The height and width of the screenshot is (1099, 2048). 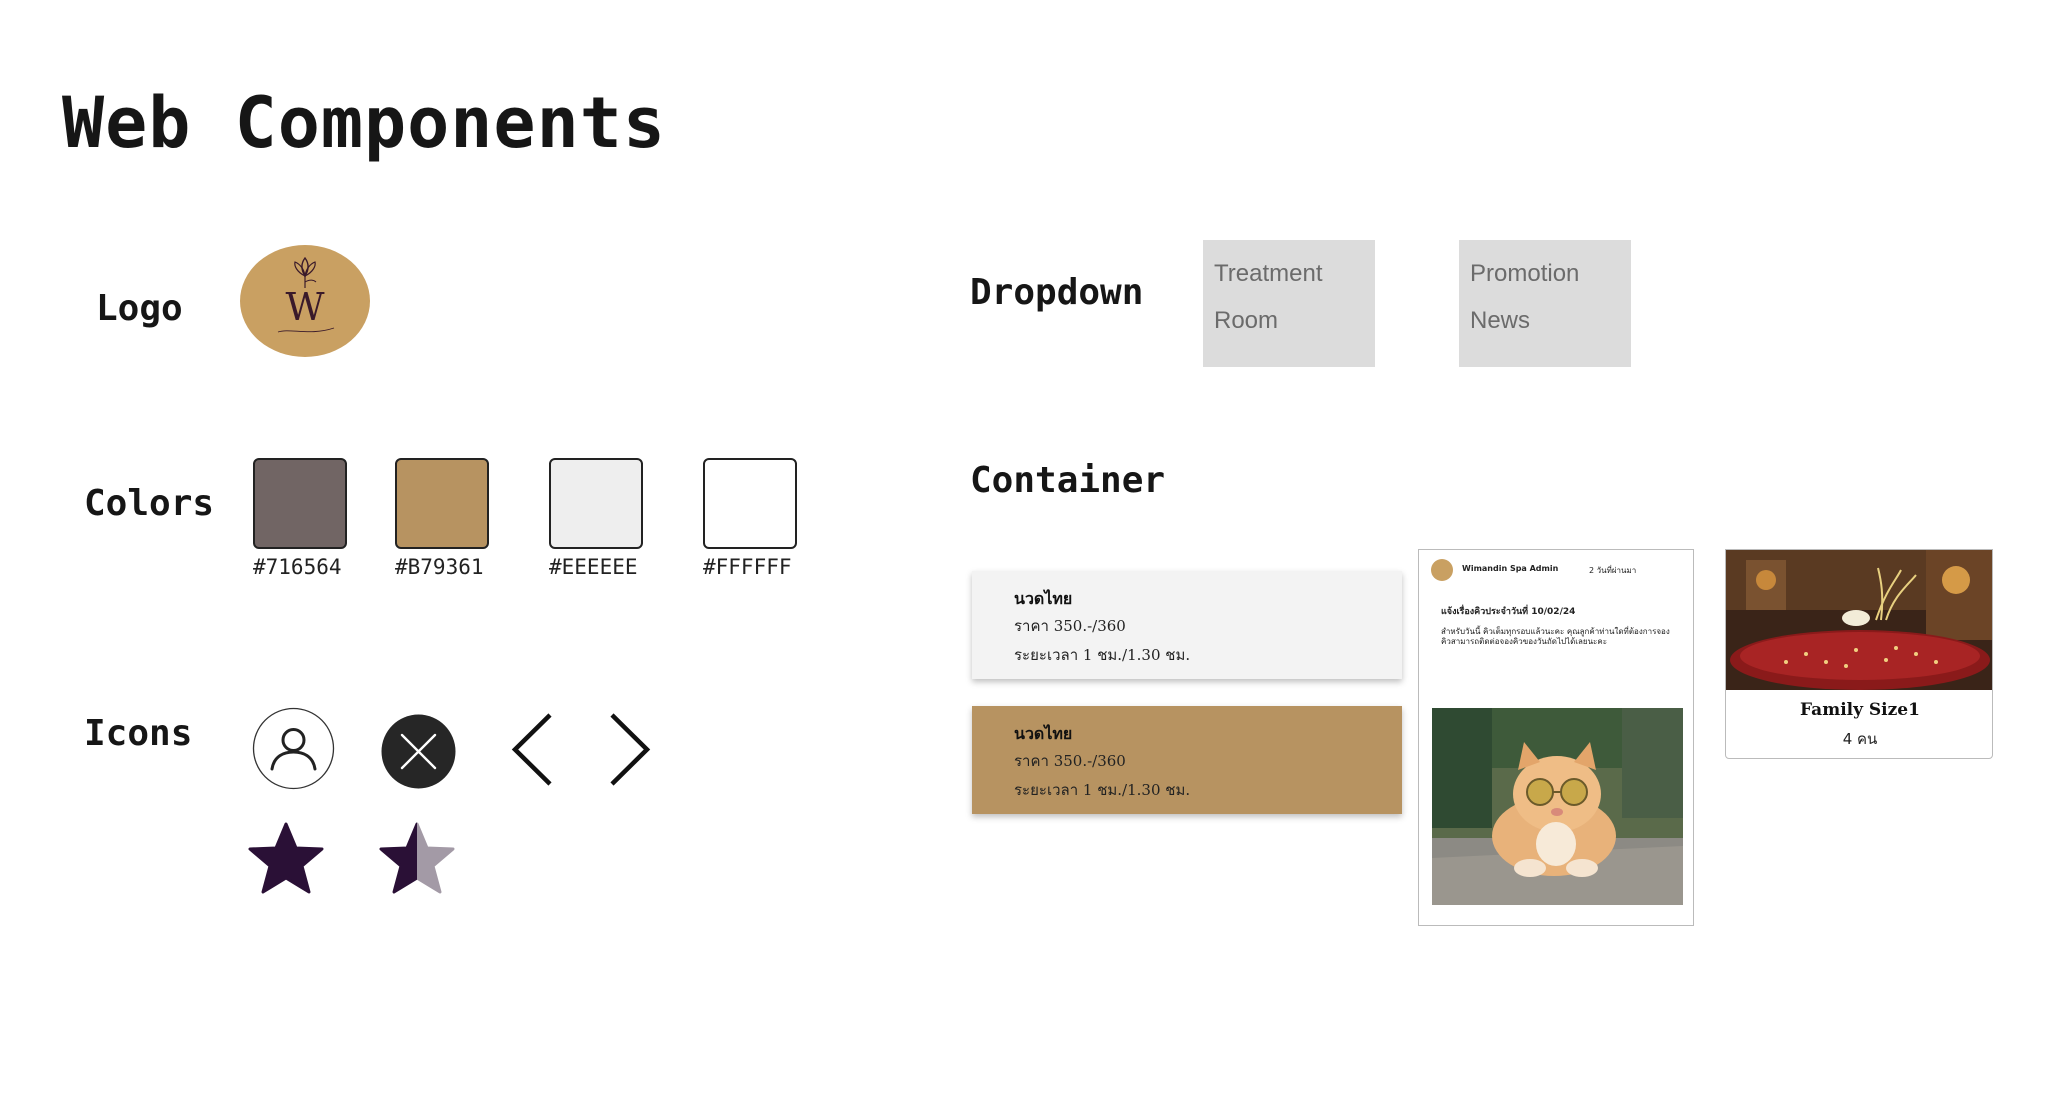 What do you see at coordinates (297, 567) in the screenshot?
I see `color-hex-label: #716564` at bounding box center [297, 567].